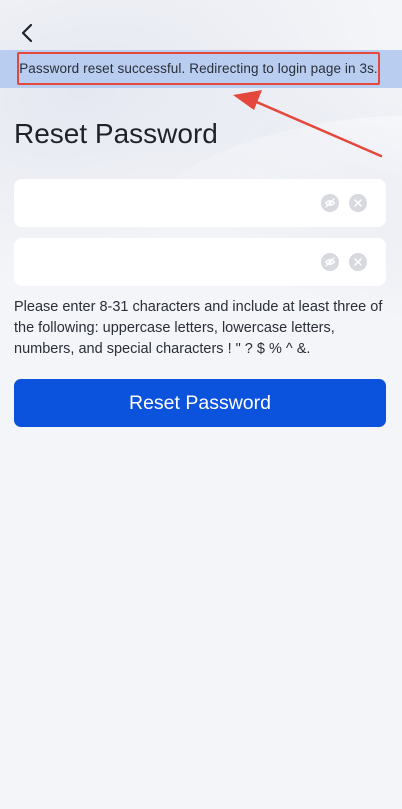  I want to click on chevron-left-icon, so click(27, 33).